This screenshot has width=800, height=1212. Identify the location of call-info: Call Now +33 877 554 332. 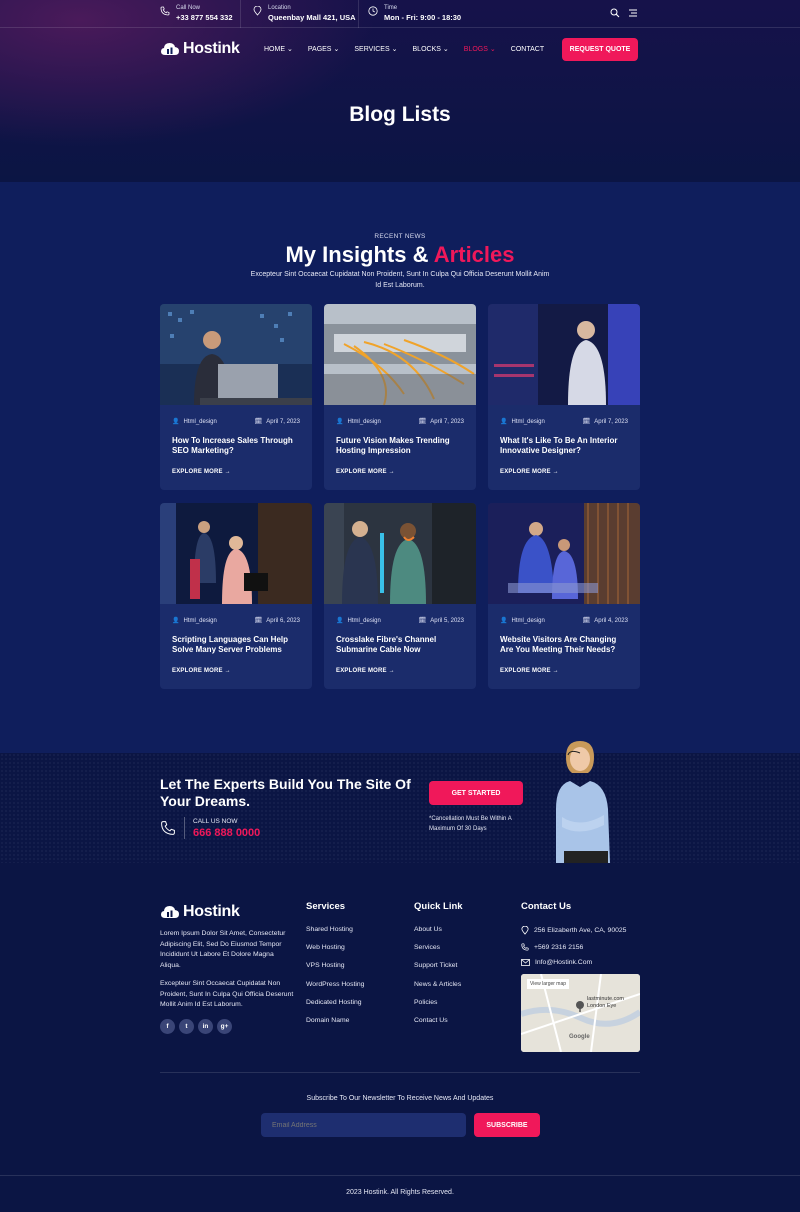
(196, 13).